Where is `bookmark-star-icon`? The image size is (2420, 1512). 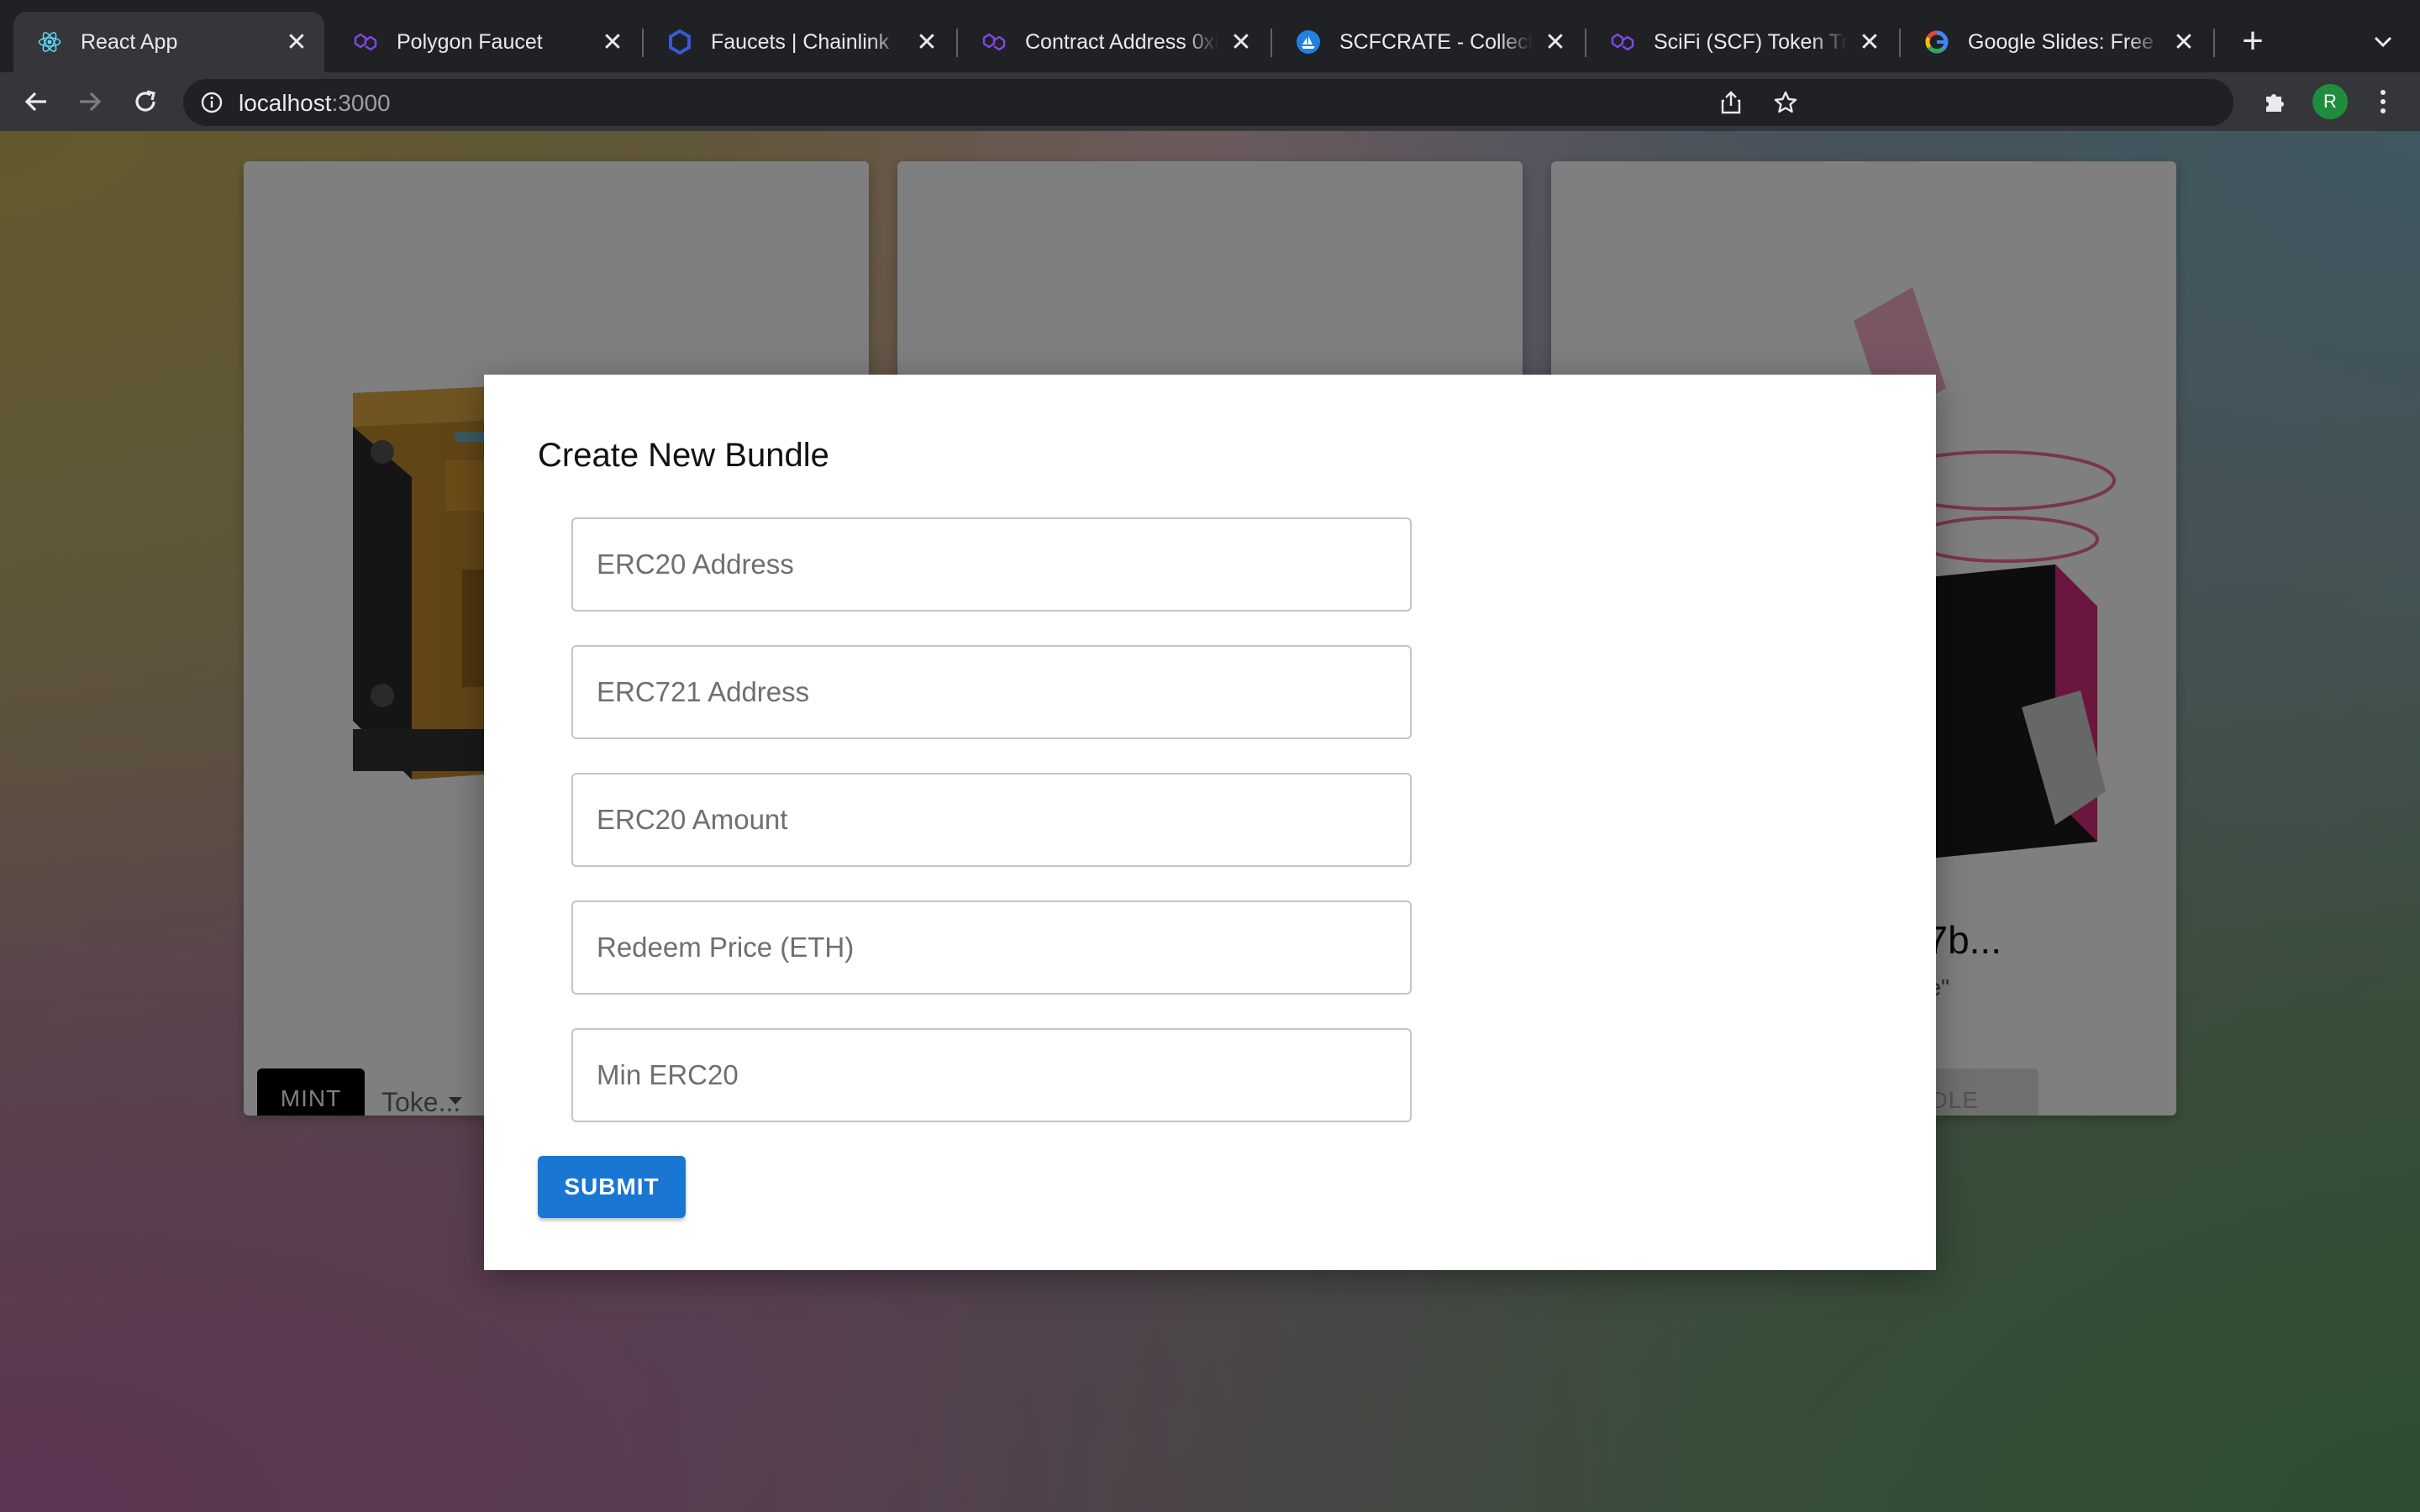 bookmark-star-icon is located at coordinates (1786, 102).